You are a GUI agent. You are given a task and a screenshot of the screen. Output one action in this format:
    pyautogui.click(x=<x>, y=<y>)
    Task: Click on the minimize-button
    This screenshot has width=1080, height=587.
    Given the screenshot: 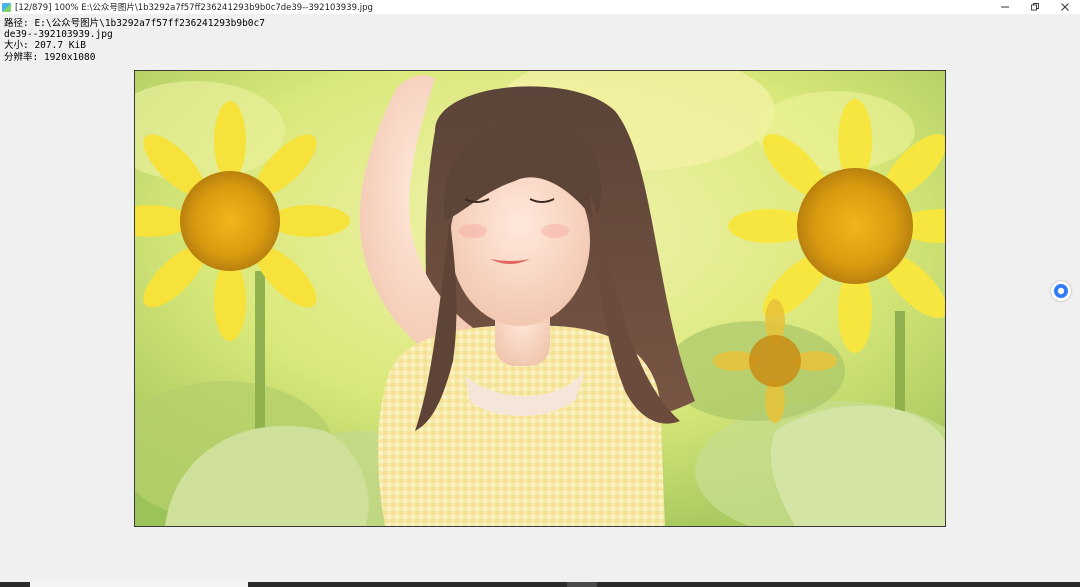 What is the action you would take?
    pyautogui.click(x=1005, y=7)
    